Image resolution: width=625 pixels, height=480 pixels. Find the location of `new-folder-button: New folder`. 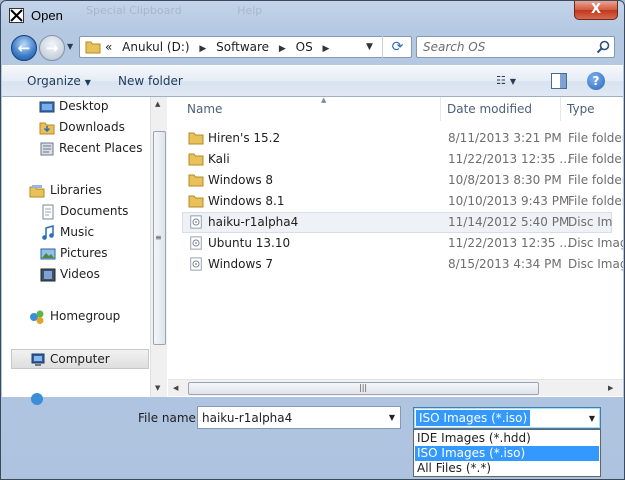

new-folder-button: New folder is located at coordinates (150, 81).